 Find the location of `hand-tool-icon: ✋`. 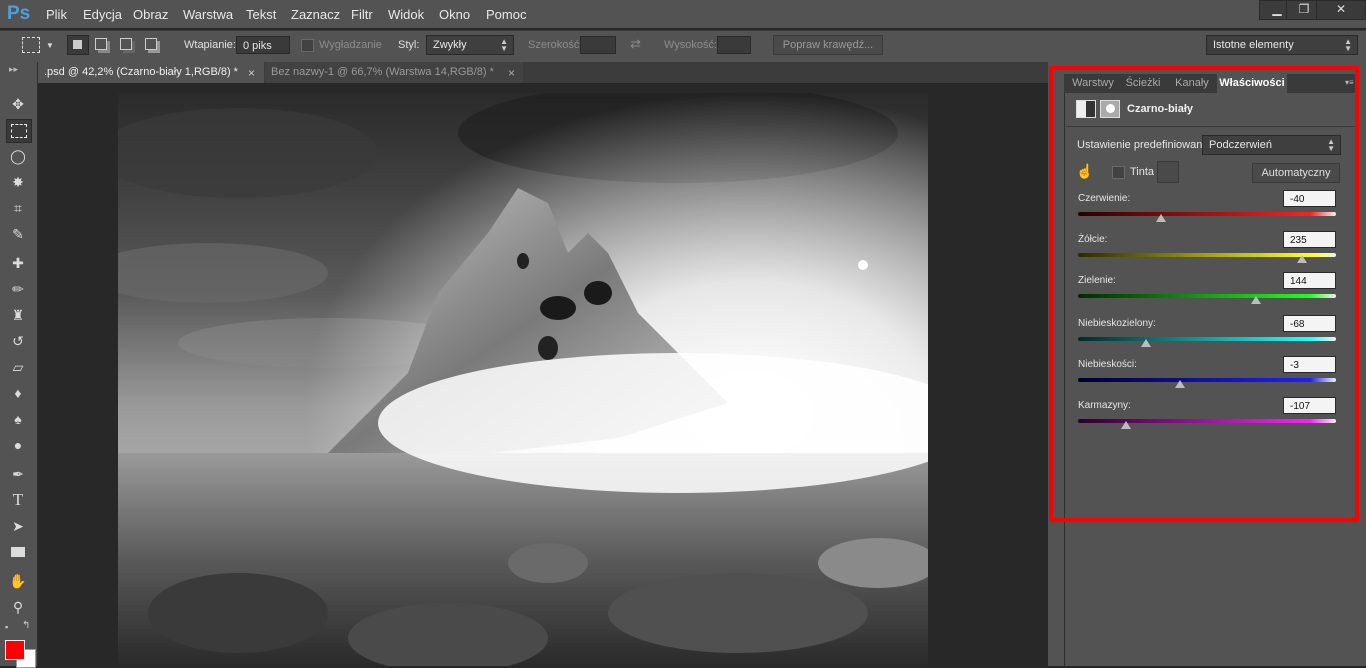

hand-tool-icon: ✋ is located at coordinates (18, 581).